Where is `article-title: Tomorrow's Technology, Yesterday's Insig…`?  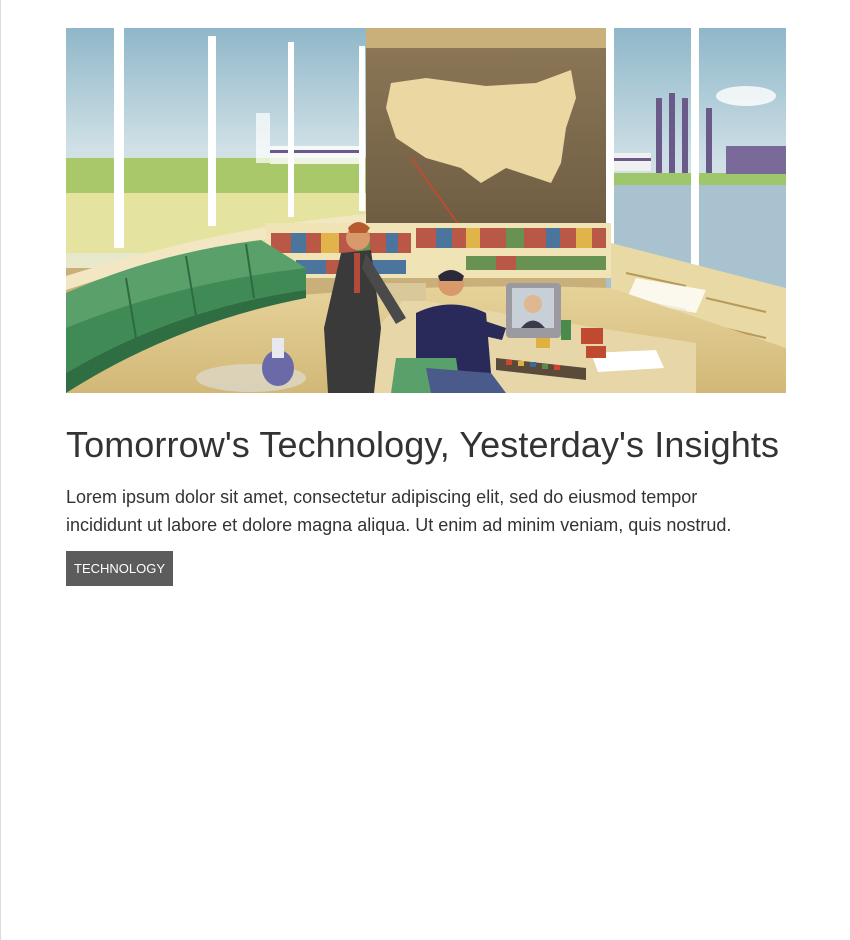 article-title: Tomorrow's Technology, Yesterday's Insig… is located at coordinates (426, 445).